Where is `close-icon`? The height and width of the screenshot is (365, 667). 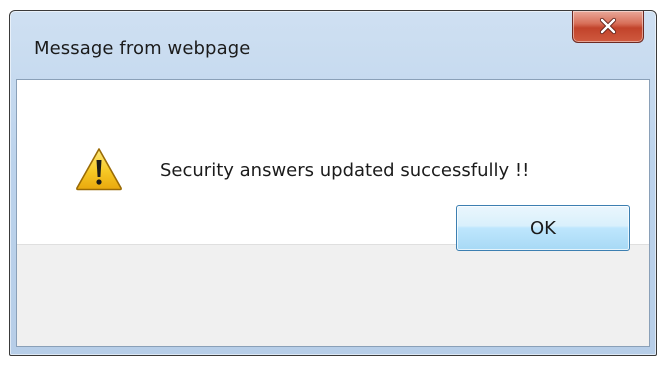
close-icon is located at coordinates (608, 25).